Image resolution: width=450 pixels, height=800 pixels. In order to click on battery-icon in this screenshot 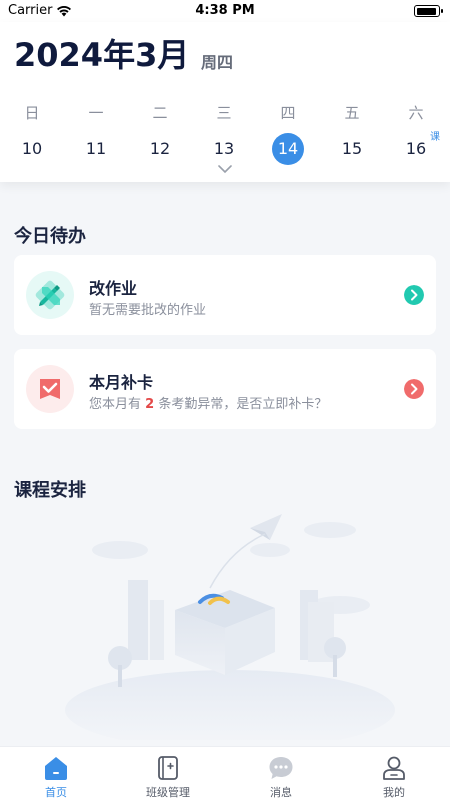, I will do `click(428, 11)`.